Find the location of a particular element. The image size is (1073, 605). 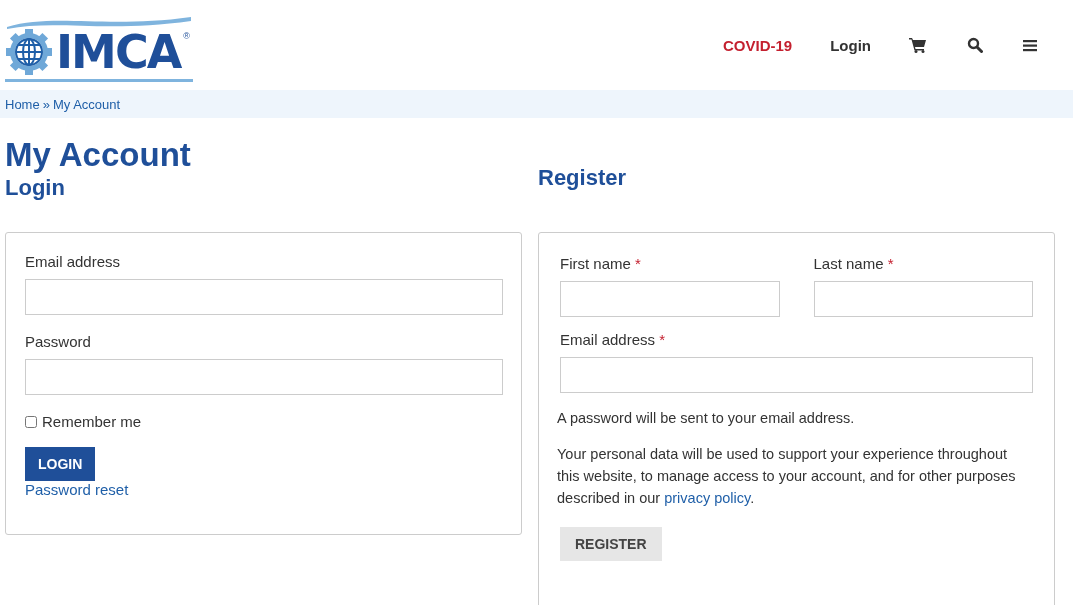

wave-icon is located at coordinates (99, 21).